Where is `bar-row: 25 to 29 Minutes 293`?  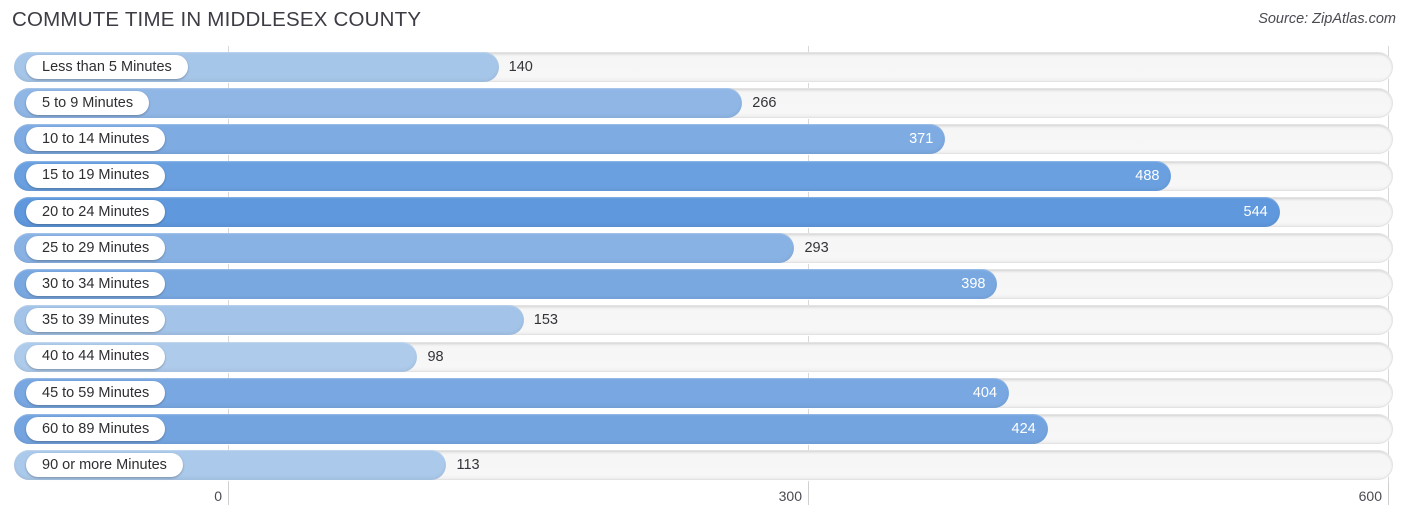 bar-row: 25 to 29 Minutes 293 is located at coordinates (703, 248).